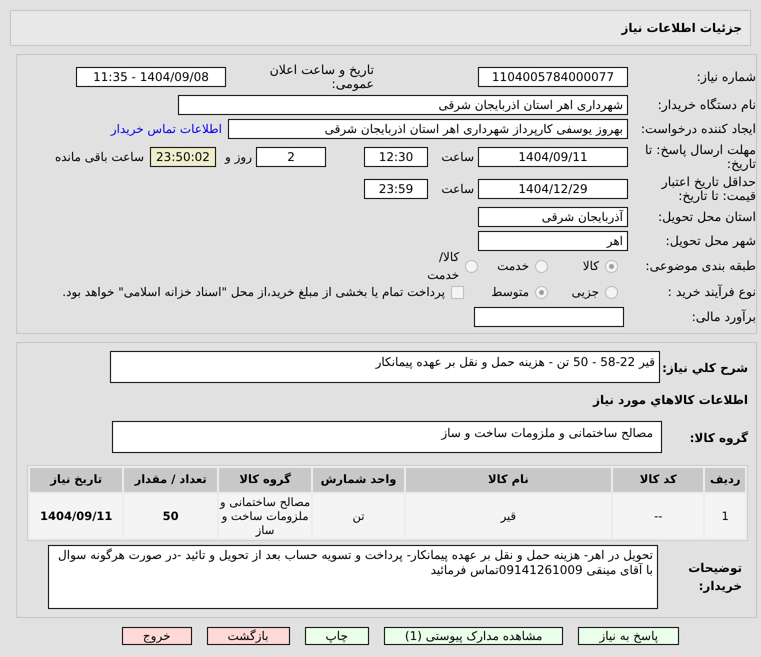 The image size is (761, 657). Describe the element at coordinates (670, 400) in the screenshot. I see `goods-heading: اطلاعات کالاهاي مورد نياز` at that location.